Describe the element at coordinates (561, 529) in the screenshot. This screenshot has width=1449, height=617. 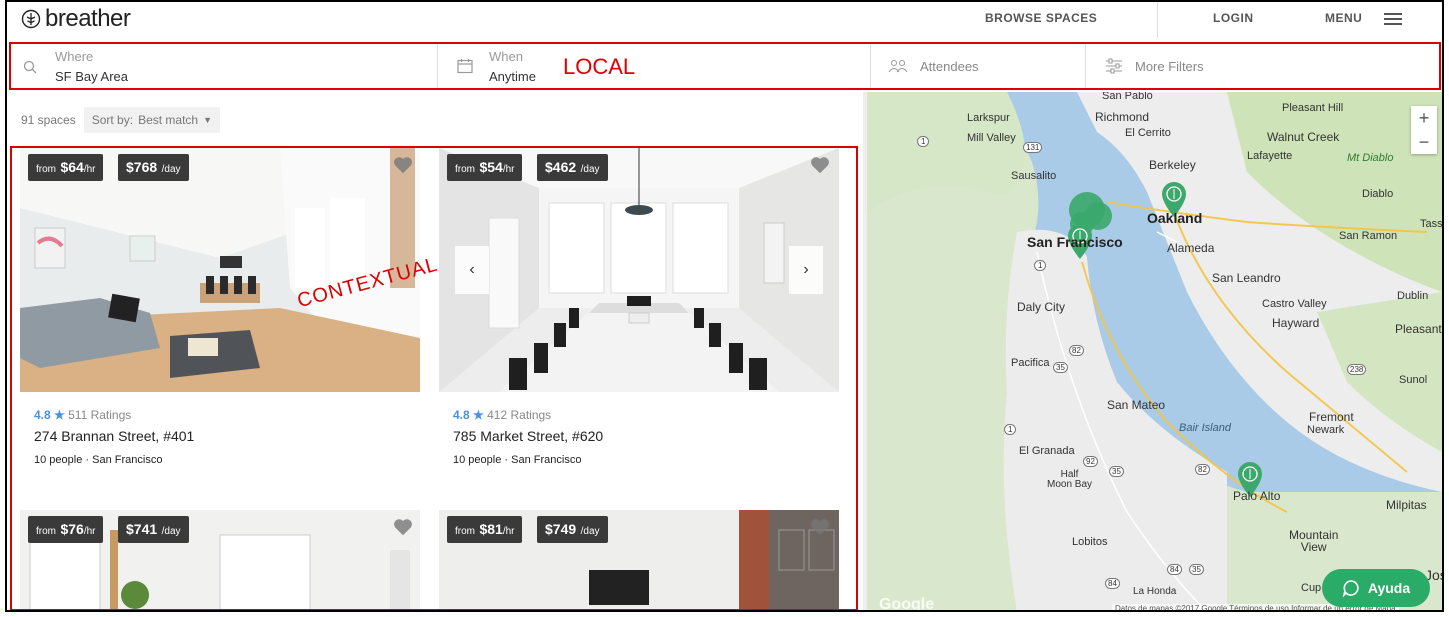
I see `daily-price: $749` at that location.